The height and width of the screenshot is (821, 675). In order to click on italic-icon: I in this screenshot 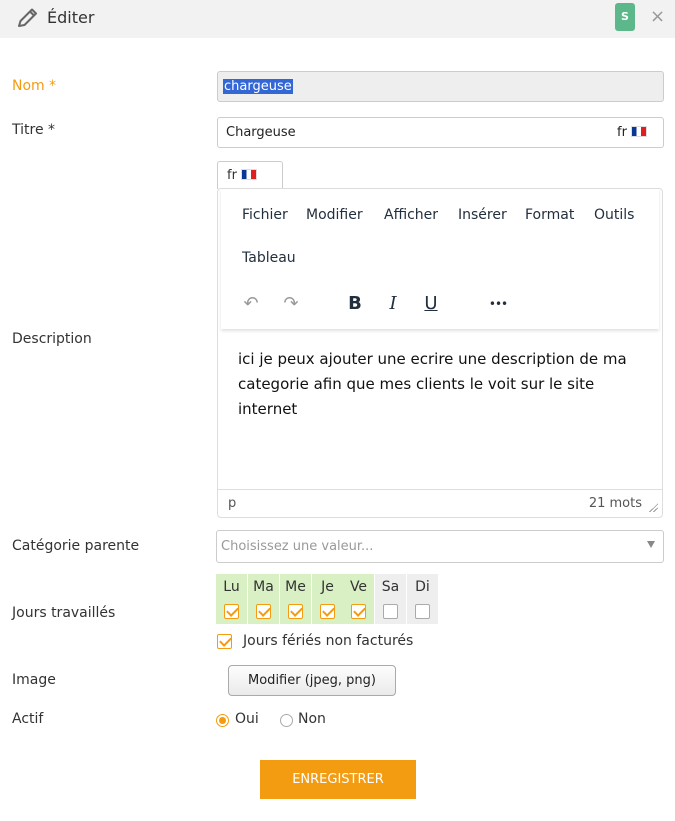, I will do `click(393, 304)`.